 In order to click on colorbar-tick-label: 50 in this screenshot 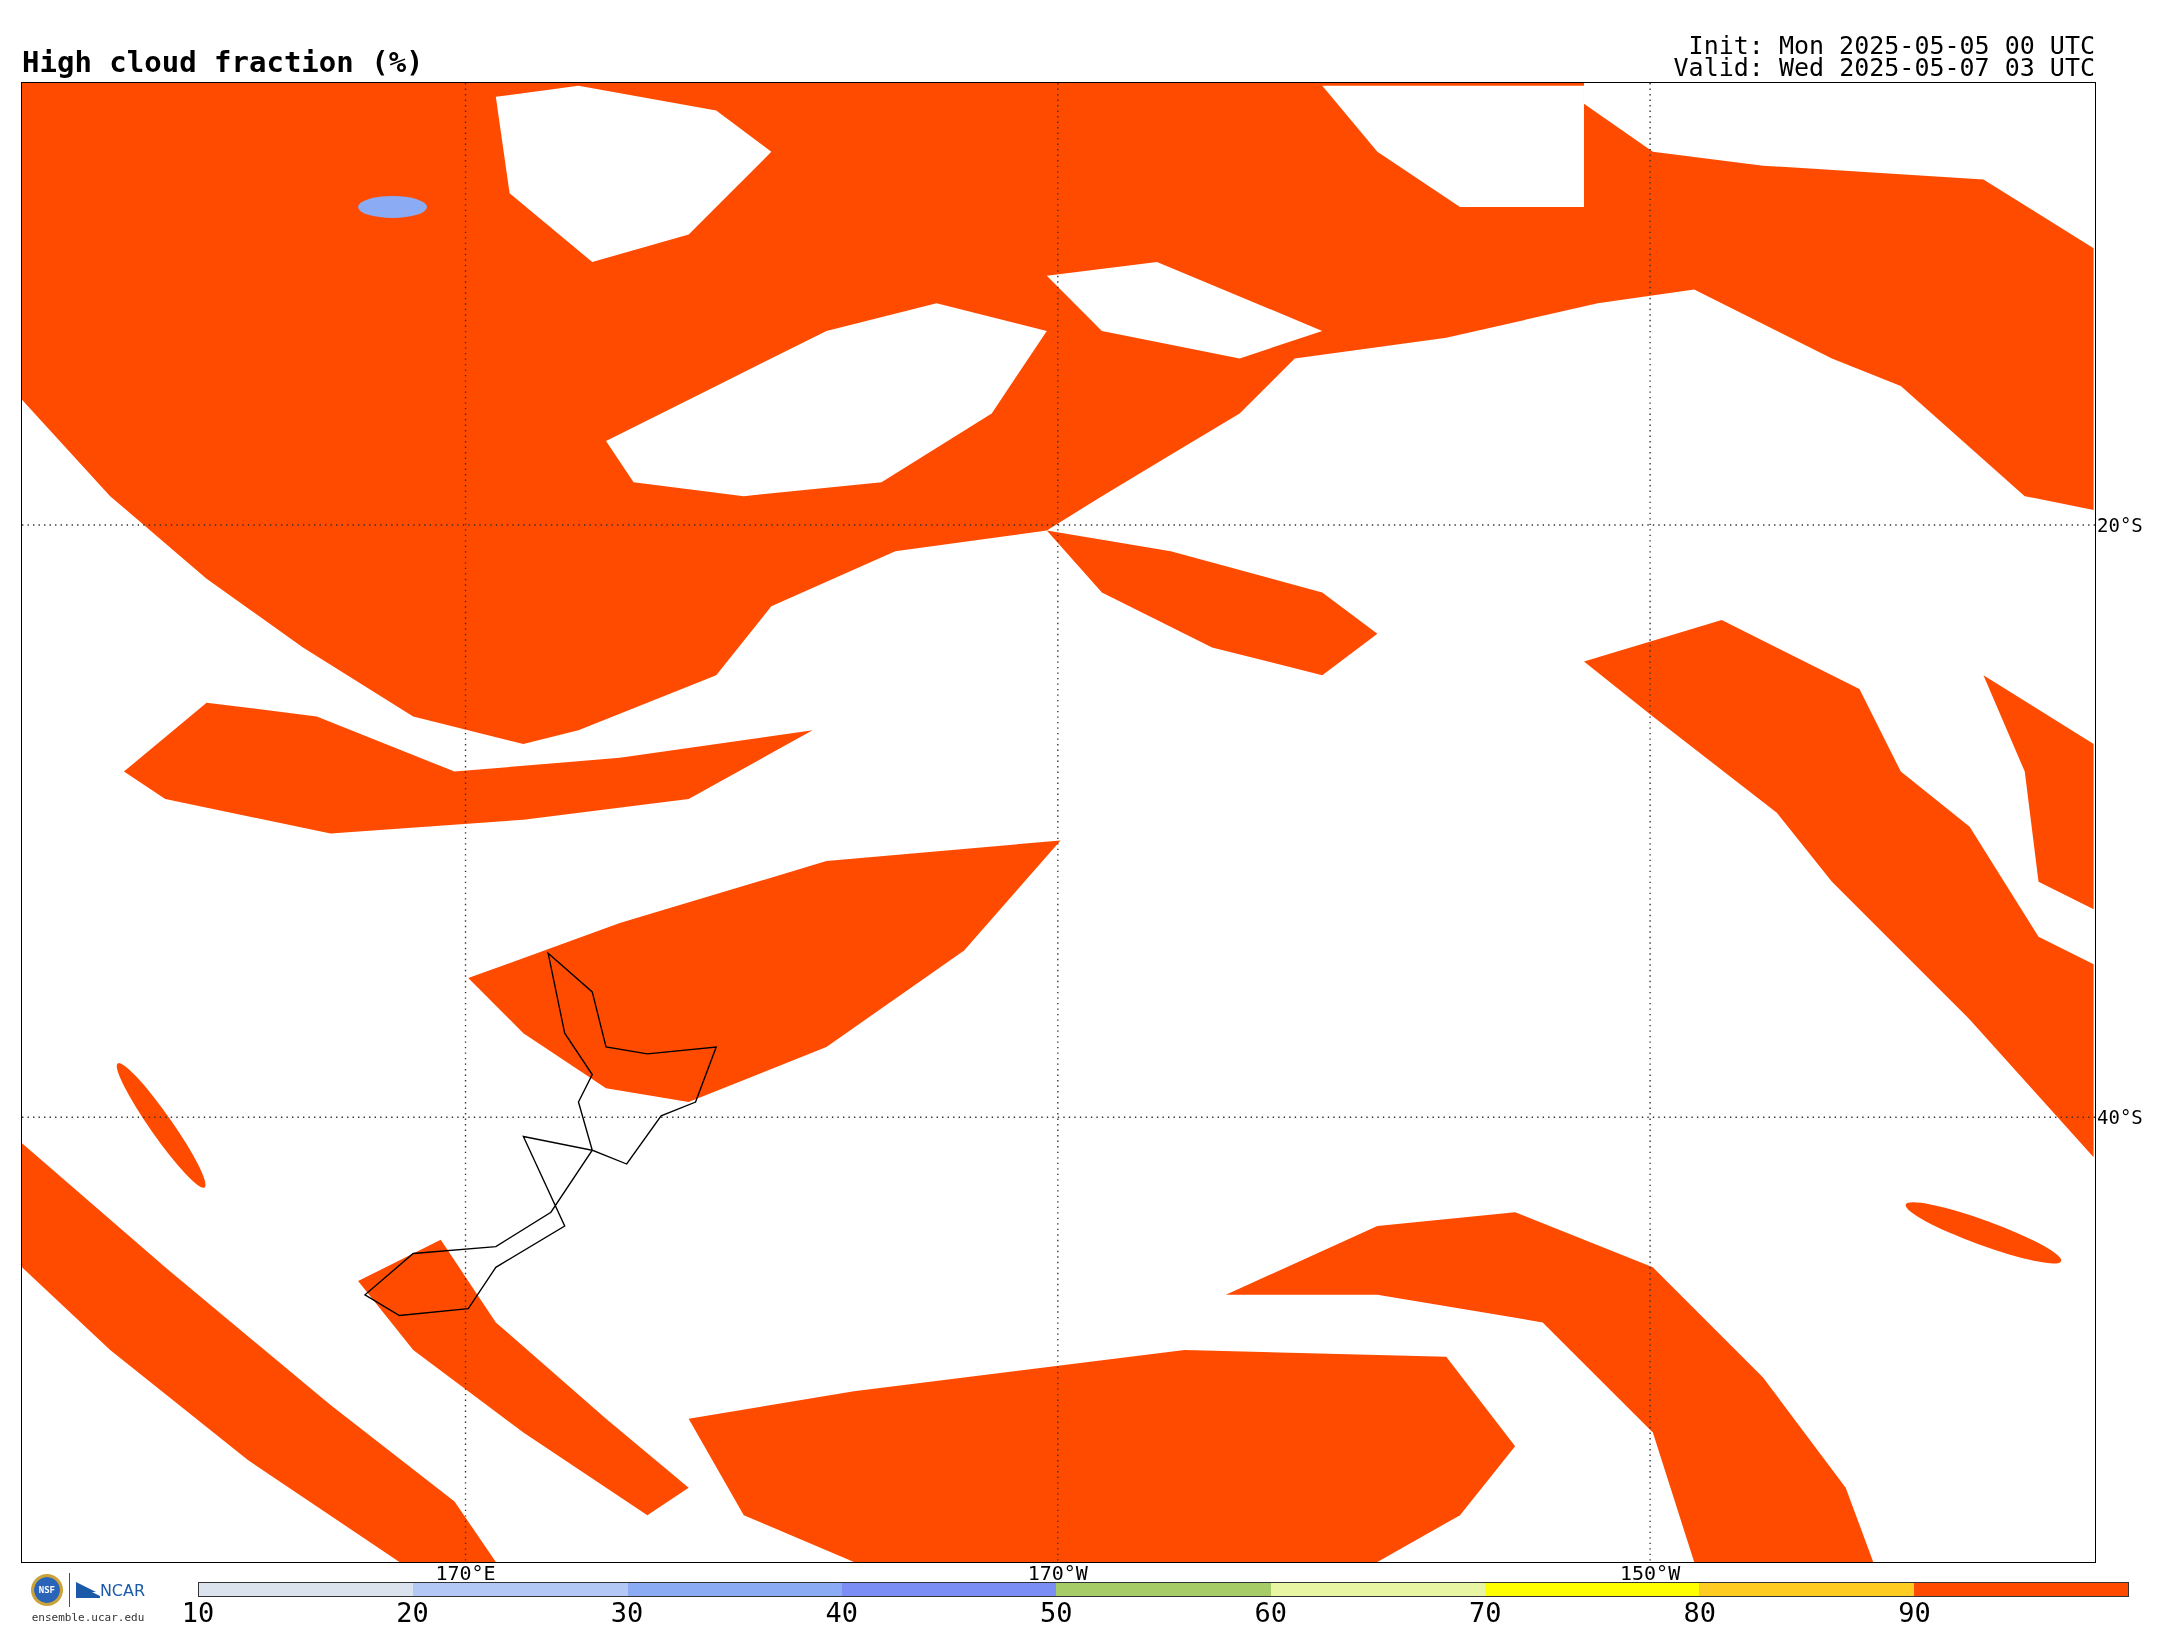, I will do `click(1056, 1612)`.